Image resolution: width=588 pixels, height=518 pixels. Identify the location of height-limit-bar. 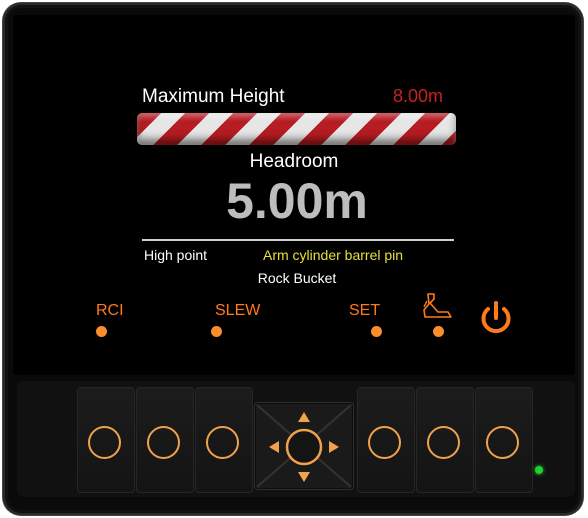
(296, 129).